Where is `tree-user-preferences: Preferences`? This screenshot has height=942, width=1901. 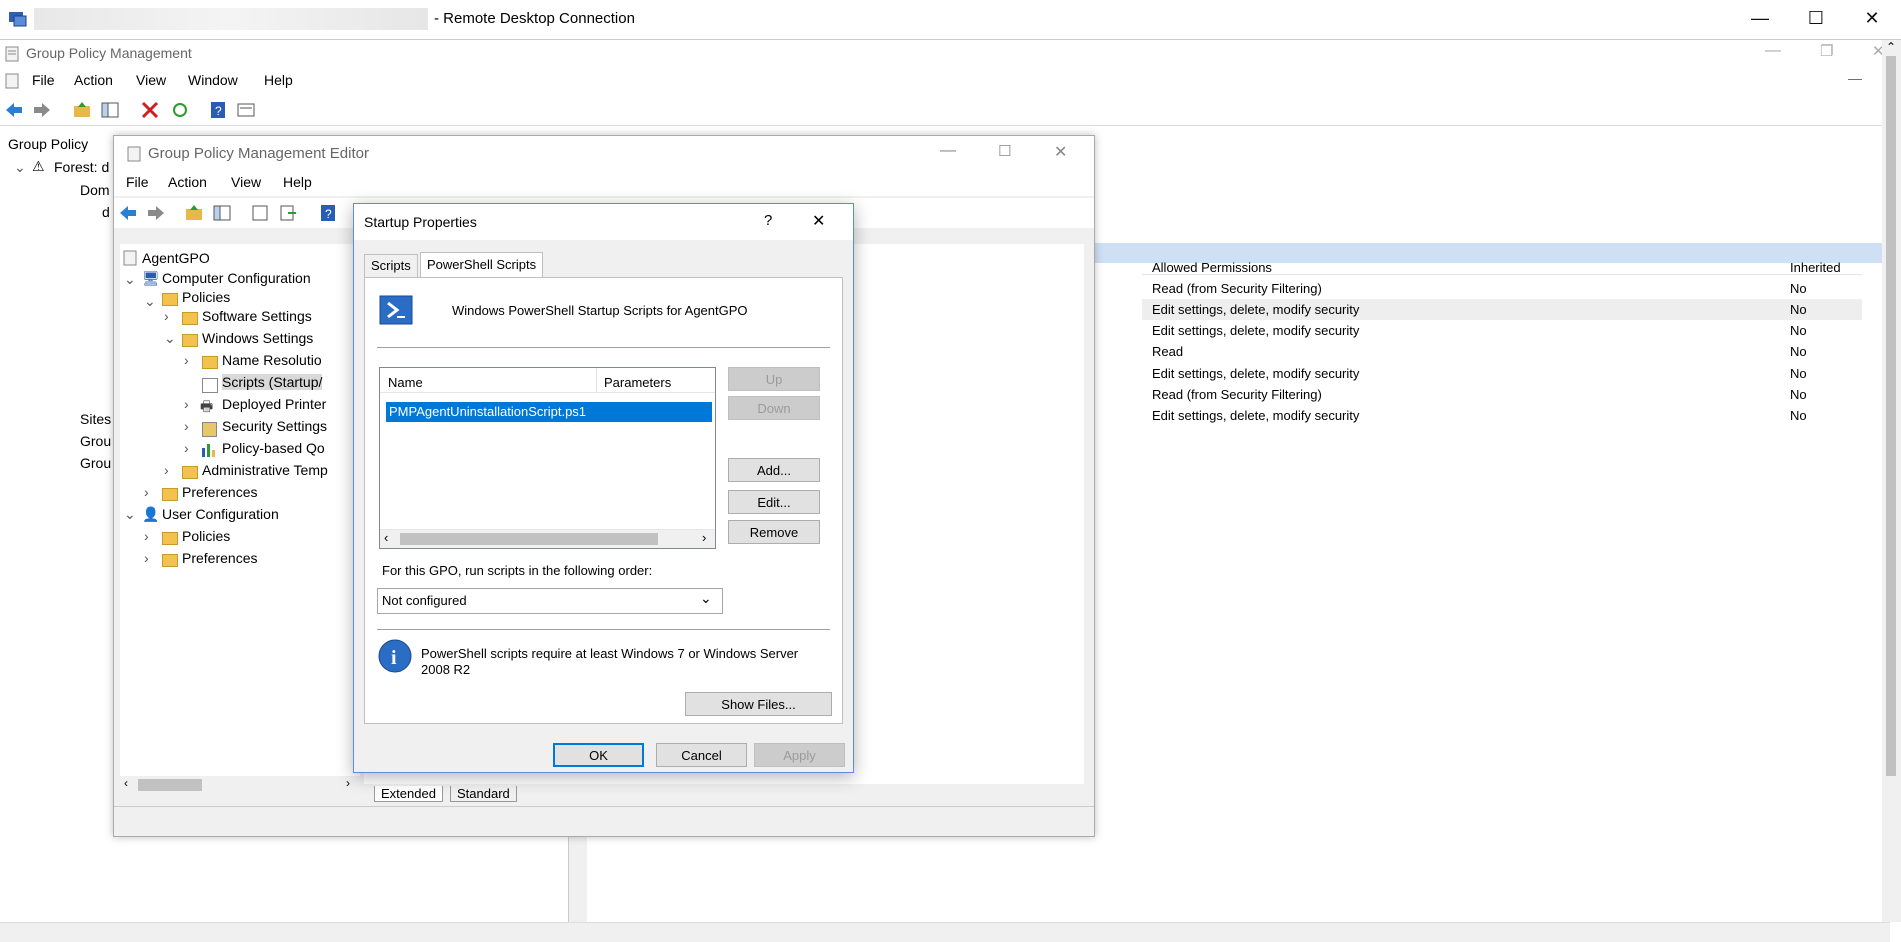
tree-user-preferences: Preferences is located at coordinates (219, 558).